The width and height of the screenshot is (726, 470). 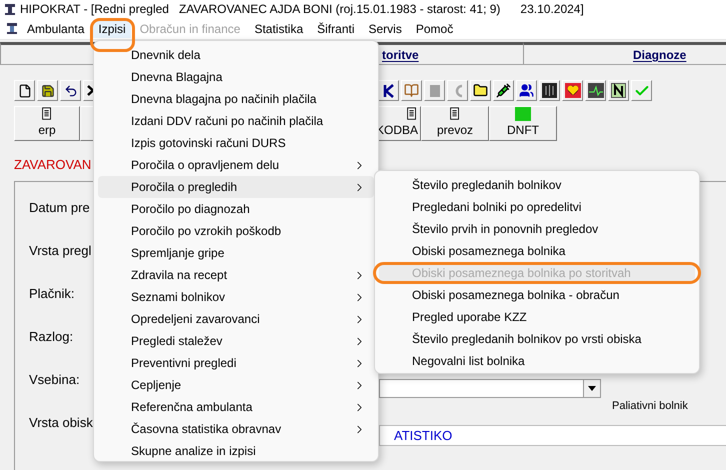 What do you see at coordinates (592, 388) in the screenshot?
I see `dropdown-arrow-icon` at bounding box center [592, 388].